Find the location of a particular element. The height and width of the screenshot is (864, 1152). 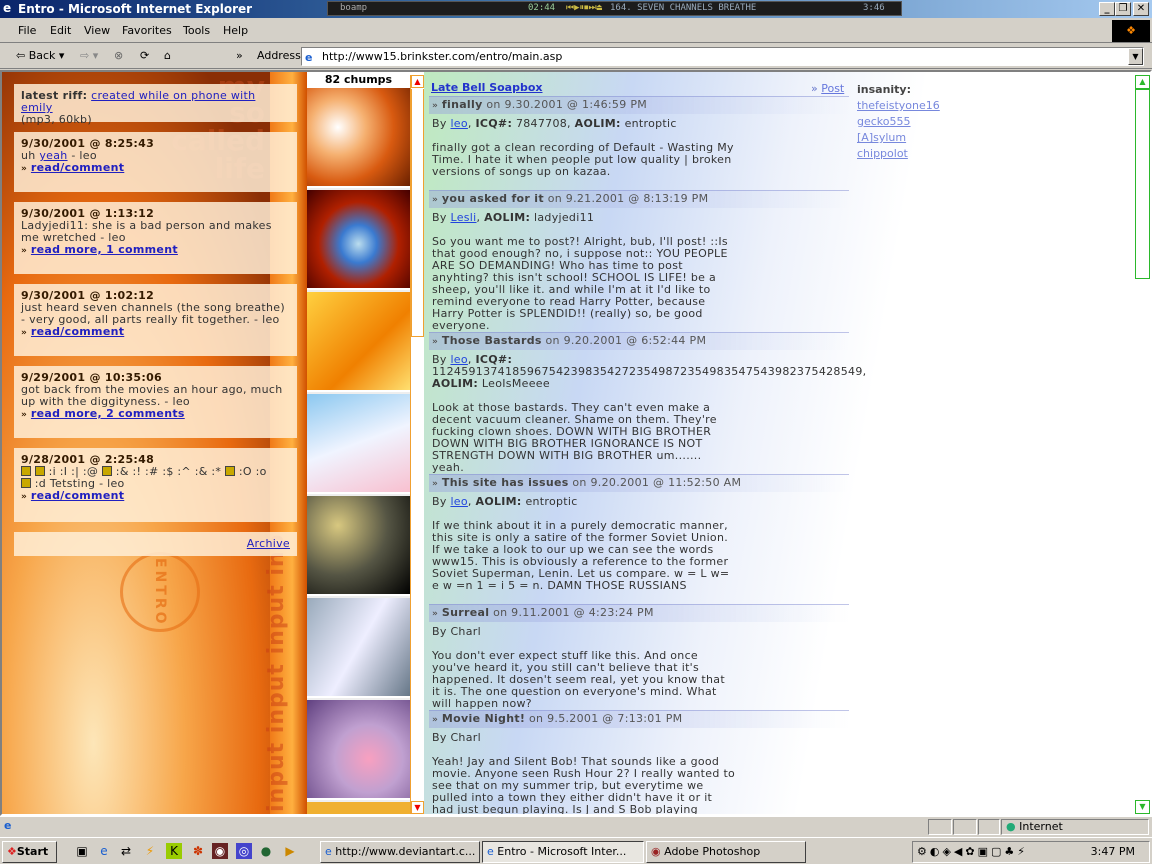

tray-icons: ⚙◐◈◀✿▣▢♣⚡ is located at coordinates (972, 852).